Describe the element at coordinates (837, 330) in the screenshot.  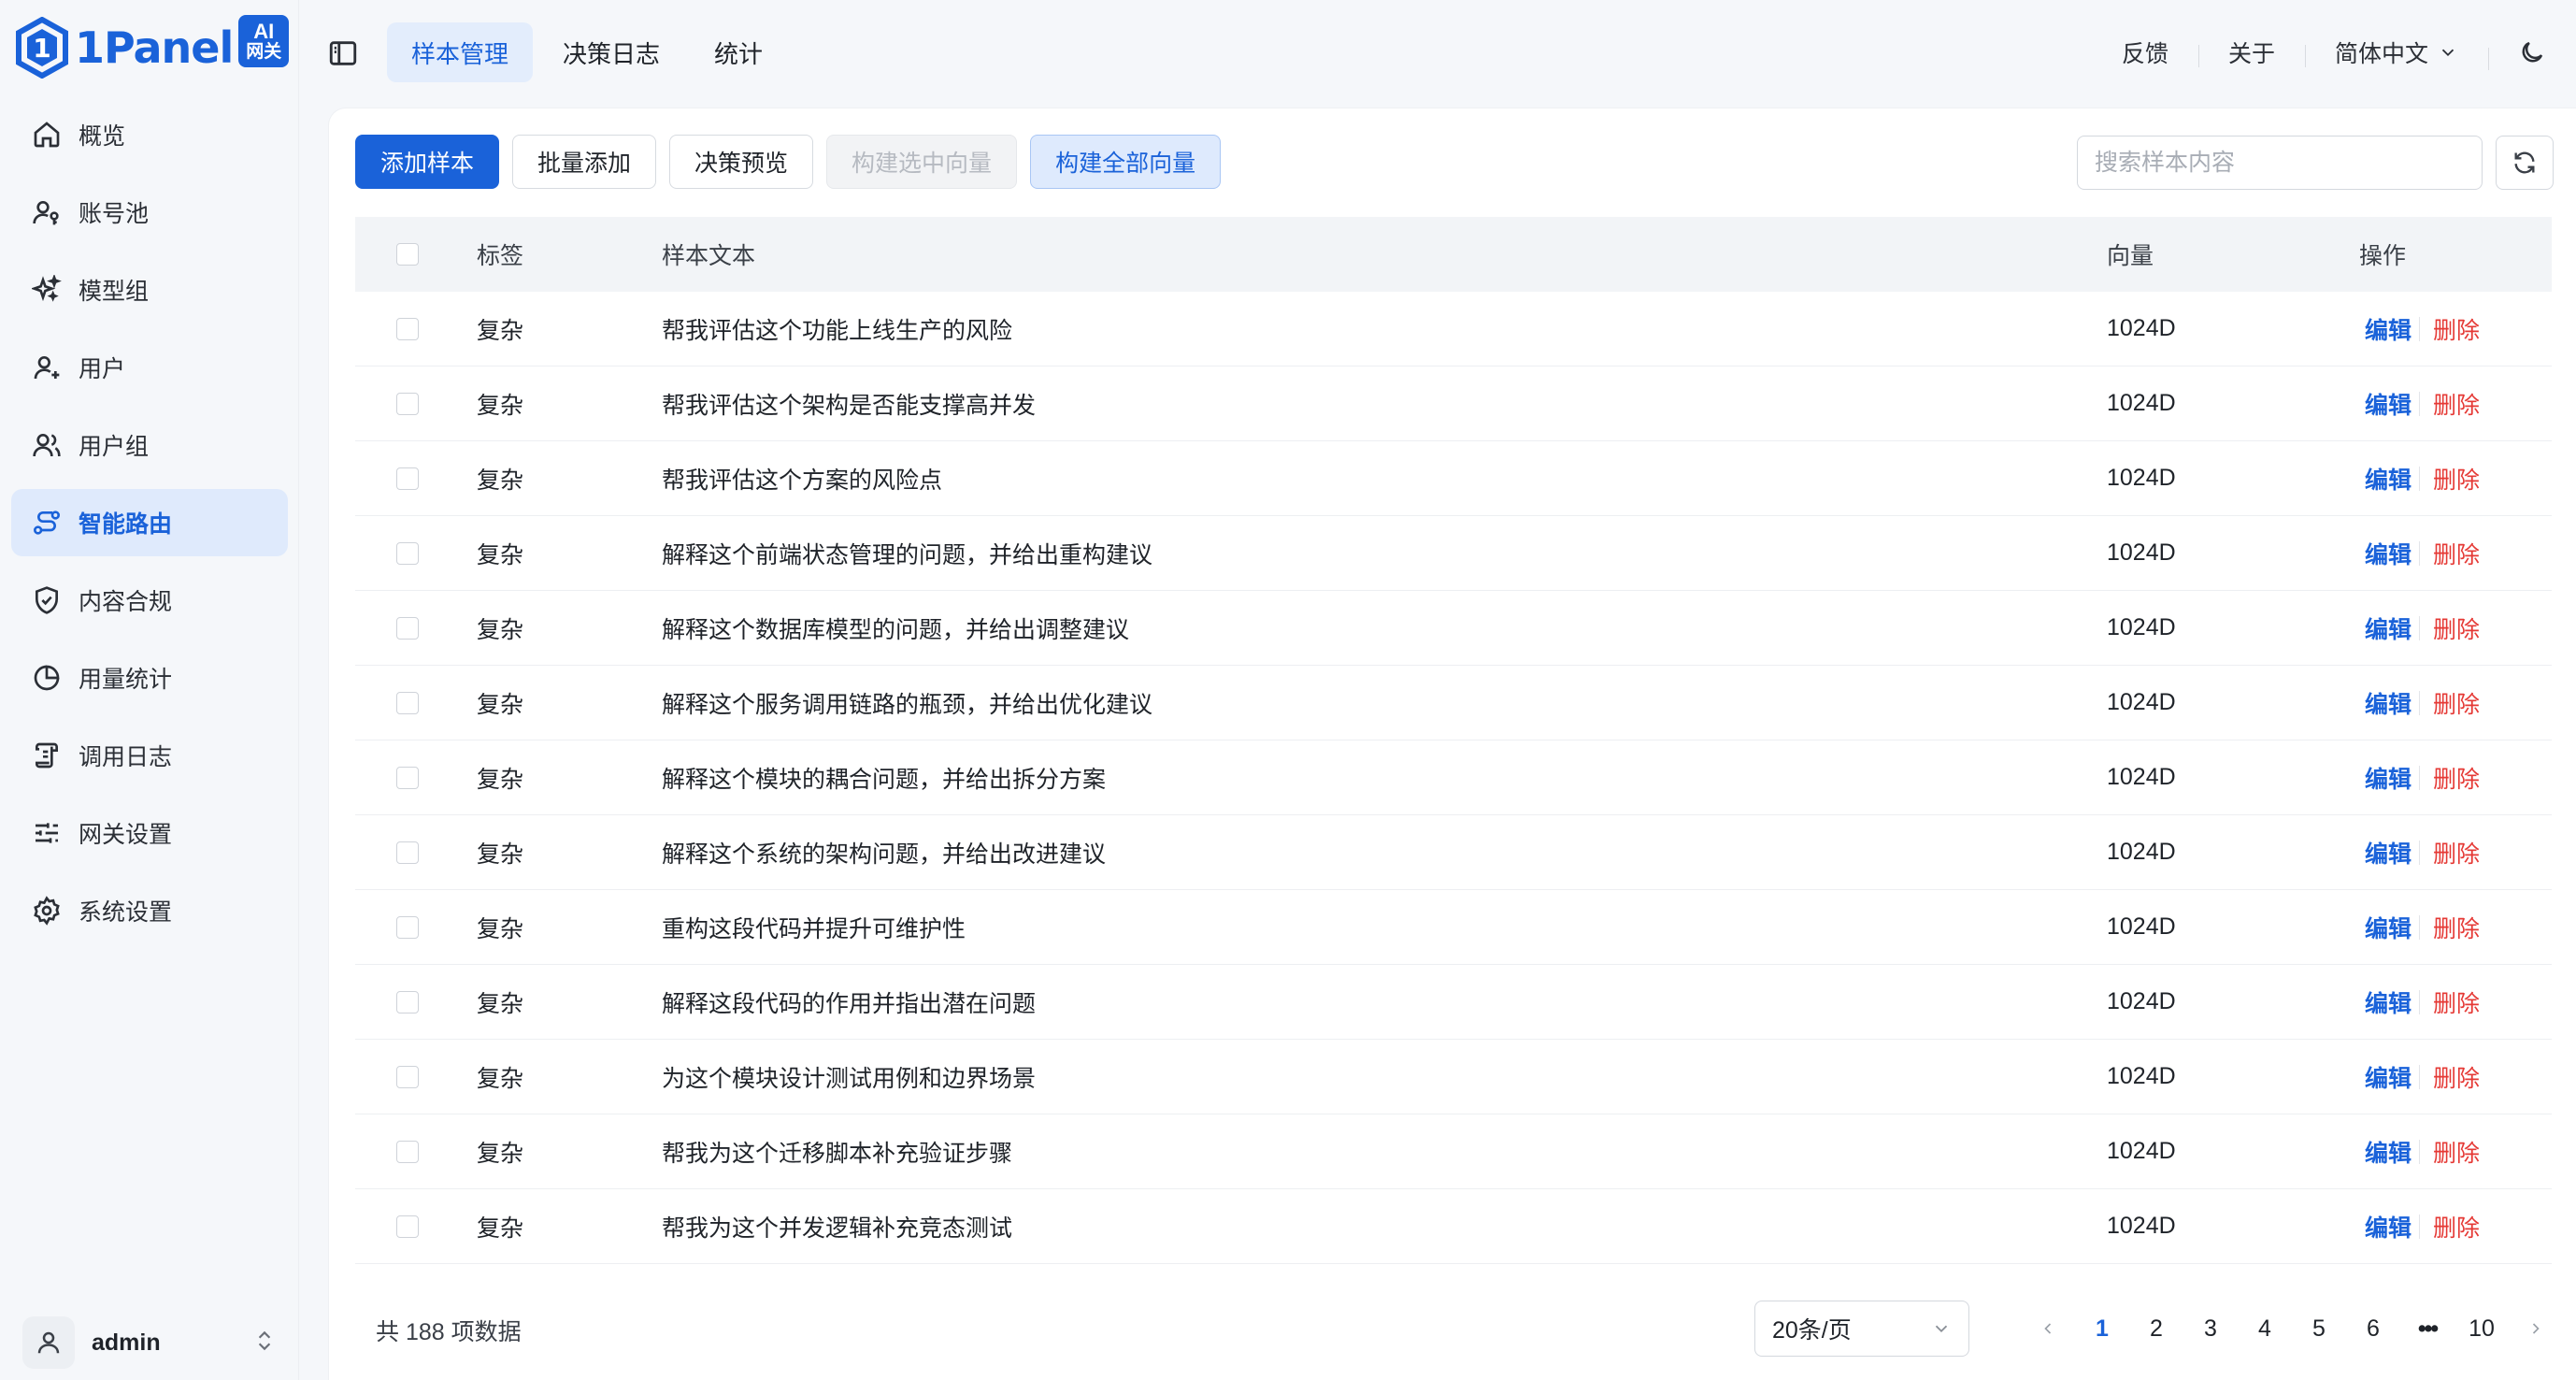
I see `row-sample-text: 帮我评估这个功能上线生产的风险` at that location.